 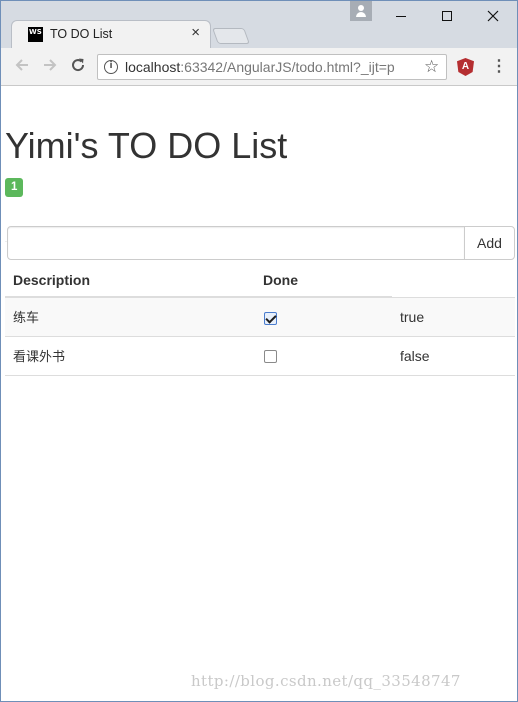 What do you see at coordinates (465, 67) in the screenshot?
I see `angular-extension-icon: A` at bounding box center [465, 67].